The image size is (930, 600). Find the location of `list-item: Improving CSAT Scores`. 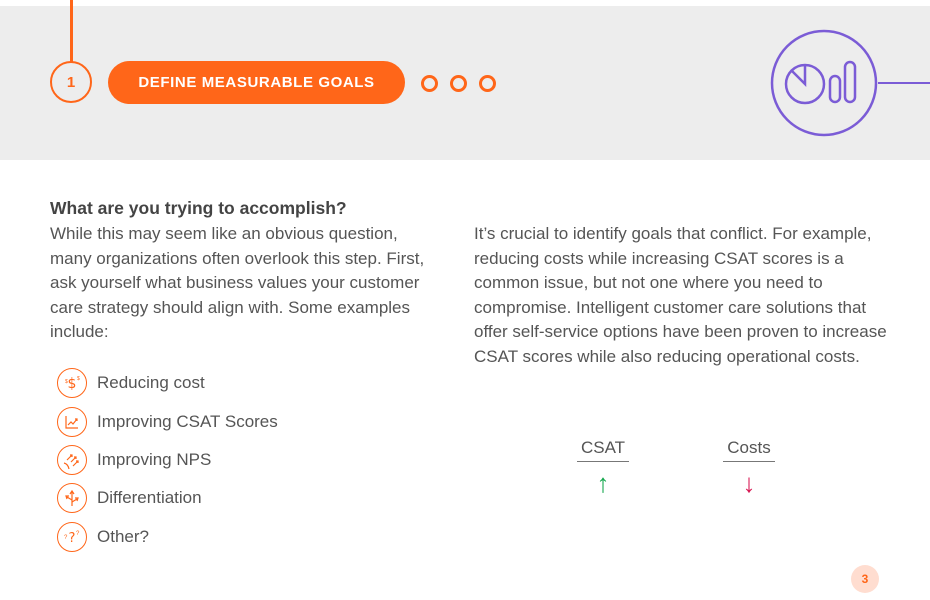

list-item: Improving CSAT Scores is located at coordinates (167, 421).